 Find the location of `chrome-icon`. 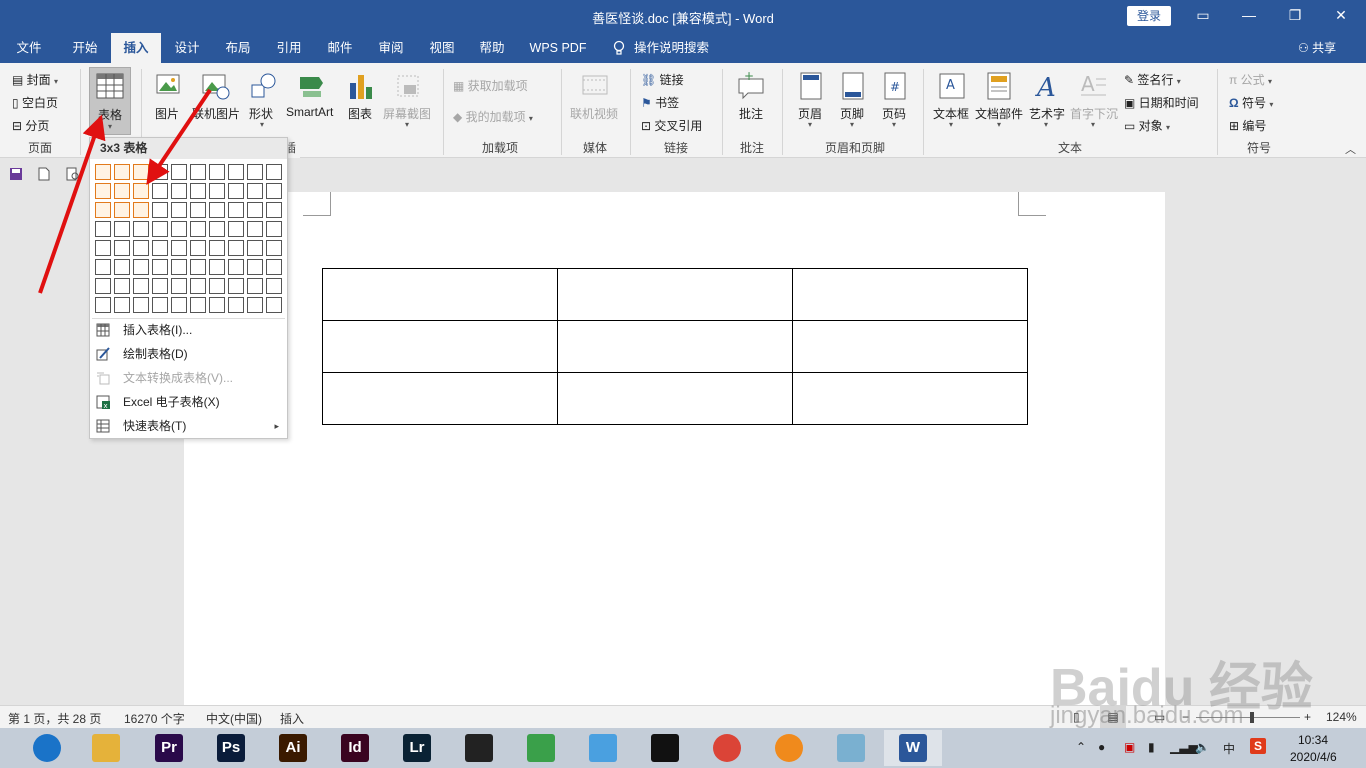

chrome-icon is located at coordinates (727, 748).